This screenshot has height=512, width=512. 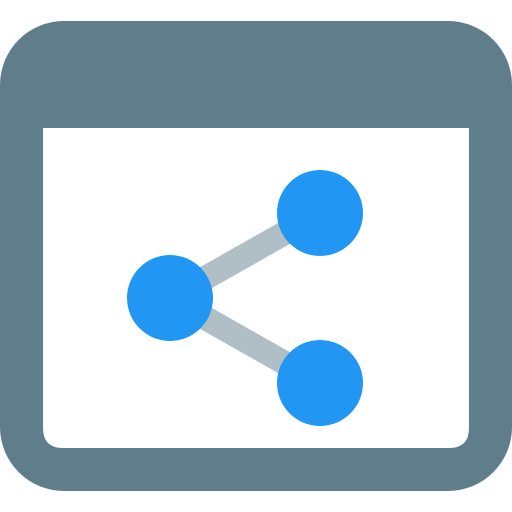 What do you see at coordinates (320, 383) in the screenshot?
I see `share-node-bottom-right` at bounding box center [320, 383].